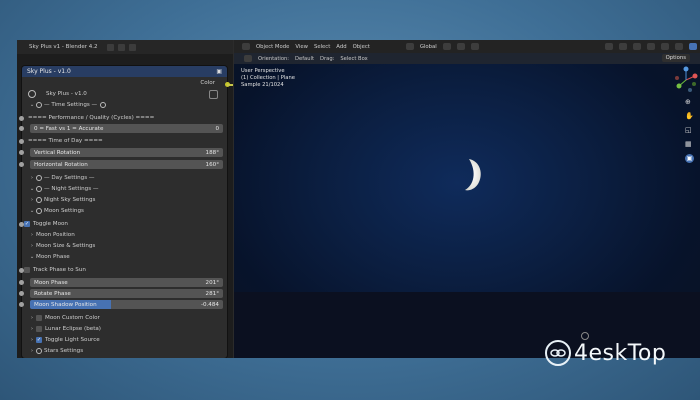 The width and height of the screenshot is (700, 400). What do you see at coordinates (126, 152) in the screenshot?
I see `vertical-rotation-field: Vertical Rotation 188°` at bounding box center [126, 152].